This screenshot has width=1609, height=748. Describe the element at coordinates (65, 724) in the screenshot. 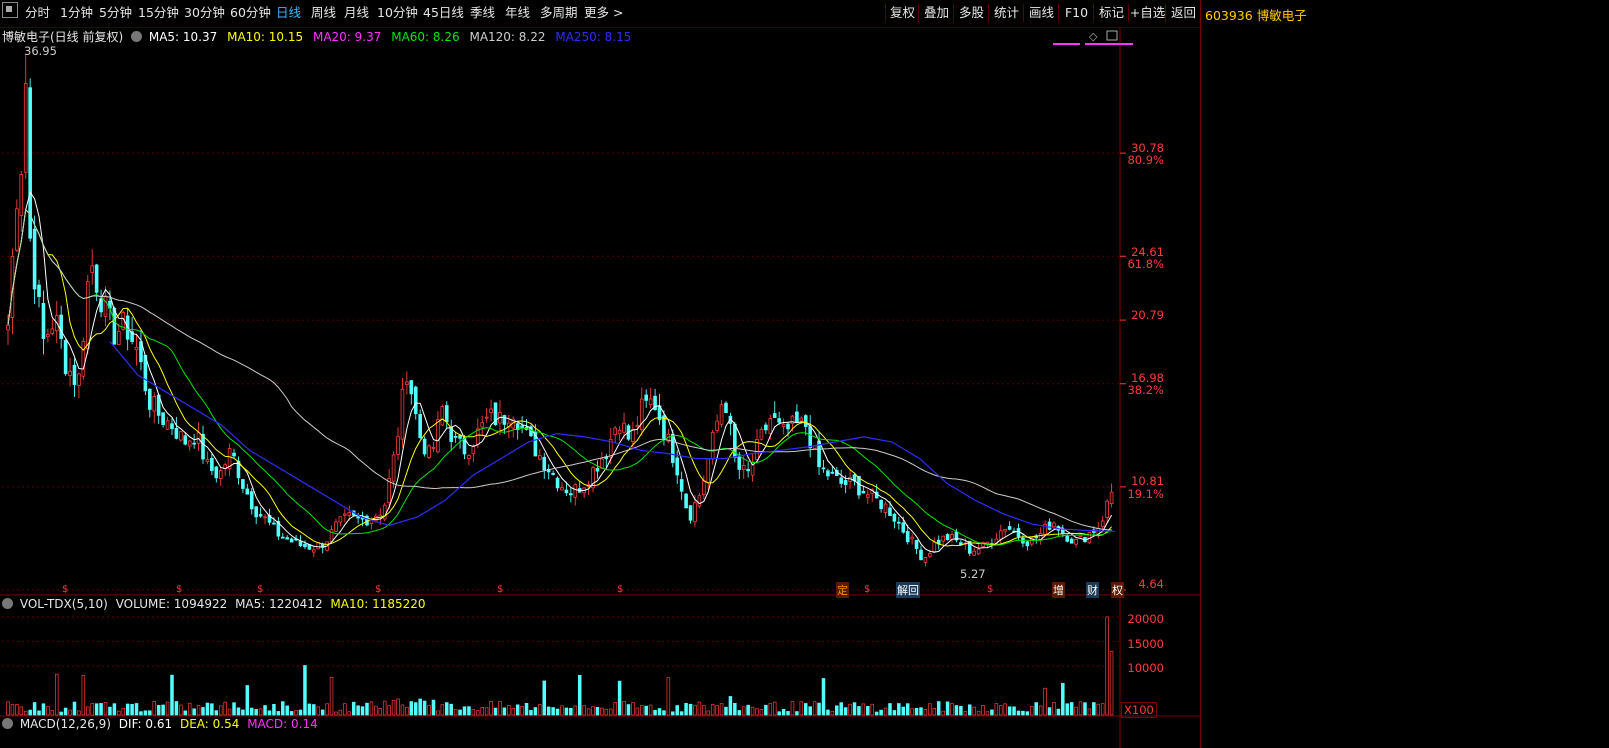

I see `macd-indicator-name: MACD(12,26,9)` at that location.